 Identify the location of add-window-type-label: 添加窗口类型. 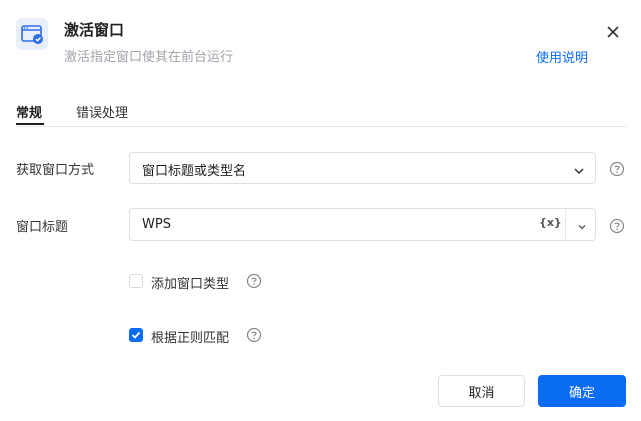
(190, 284).